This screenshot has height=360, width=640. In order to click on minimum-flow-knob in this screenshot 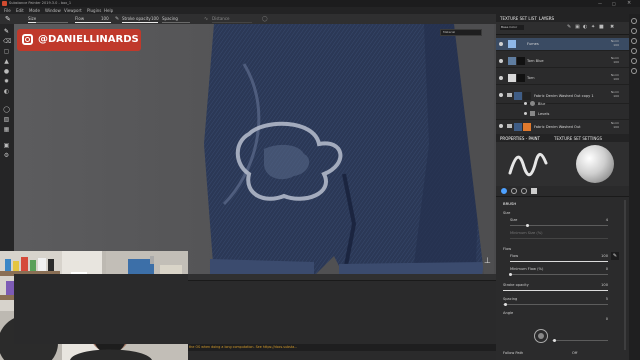, I will do `click(510, 274)`.